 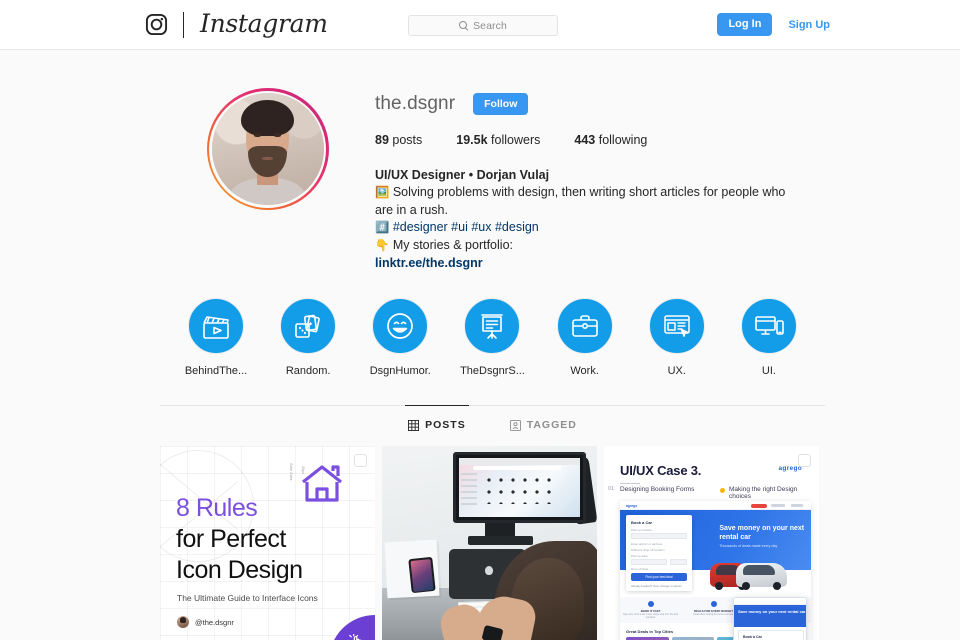 I want to click on monitor-phone-icon, so click(x=768, y=326).